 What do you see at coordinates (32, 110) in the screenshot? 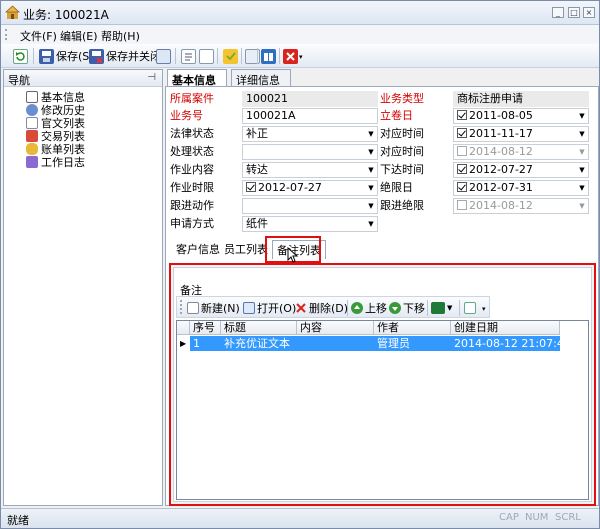
I see `history-icon` at bounding box center [32, 110].